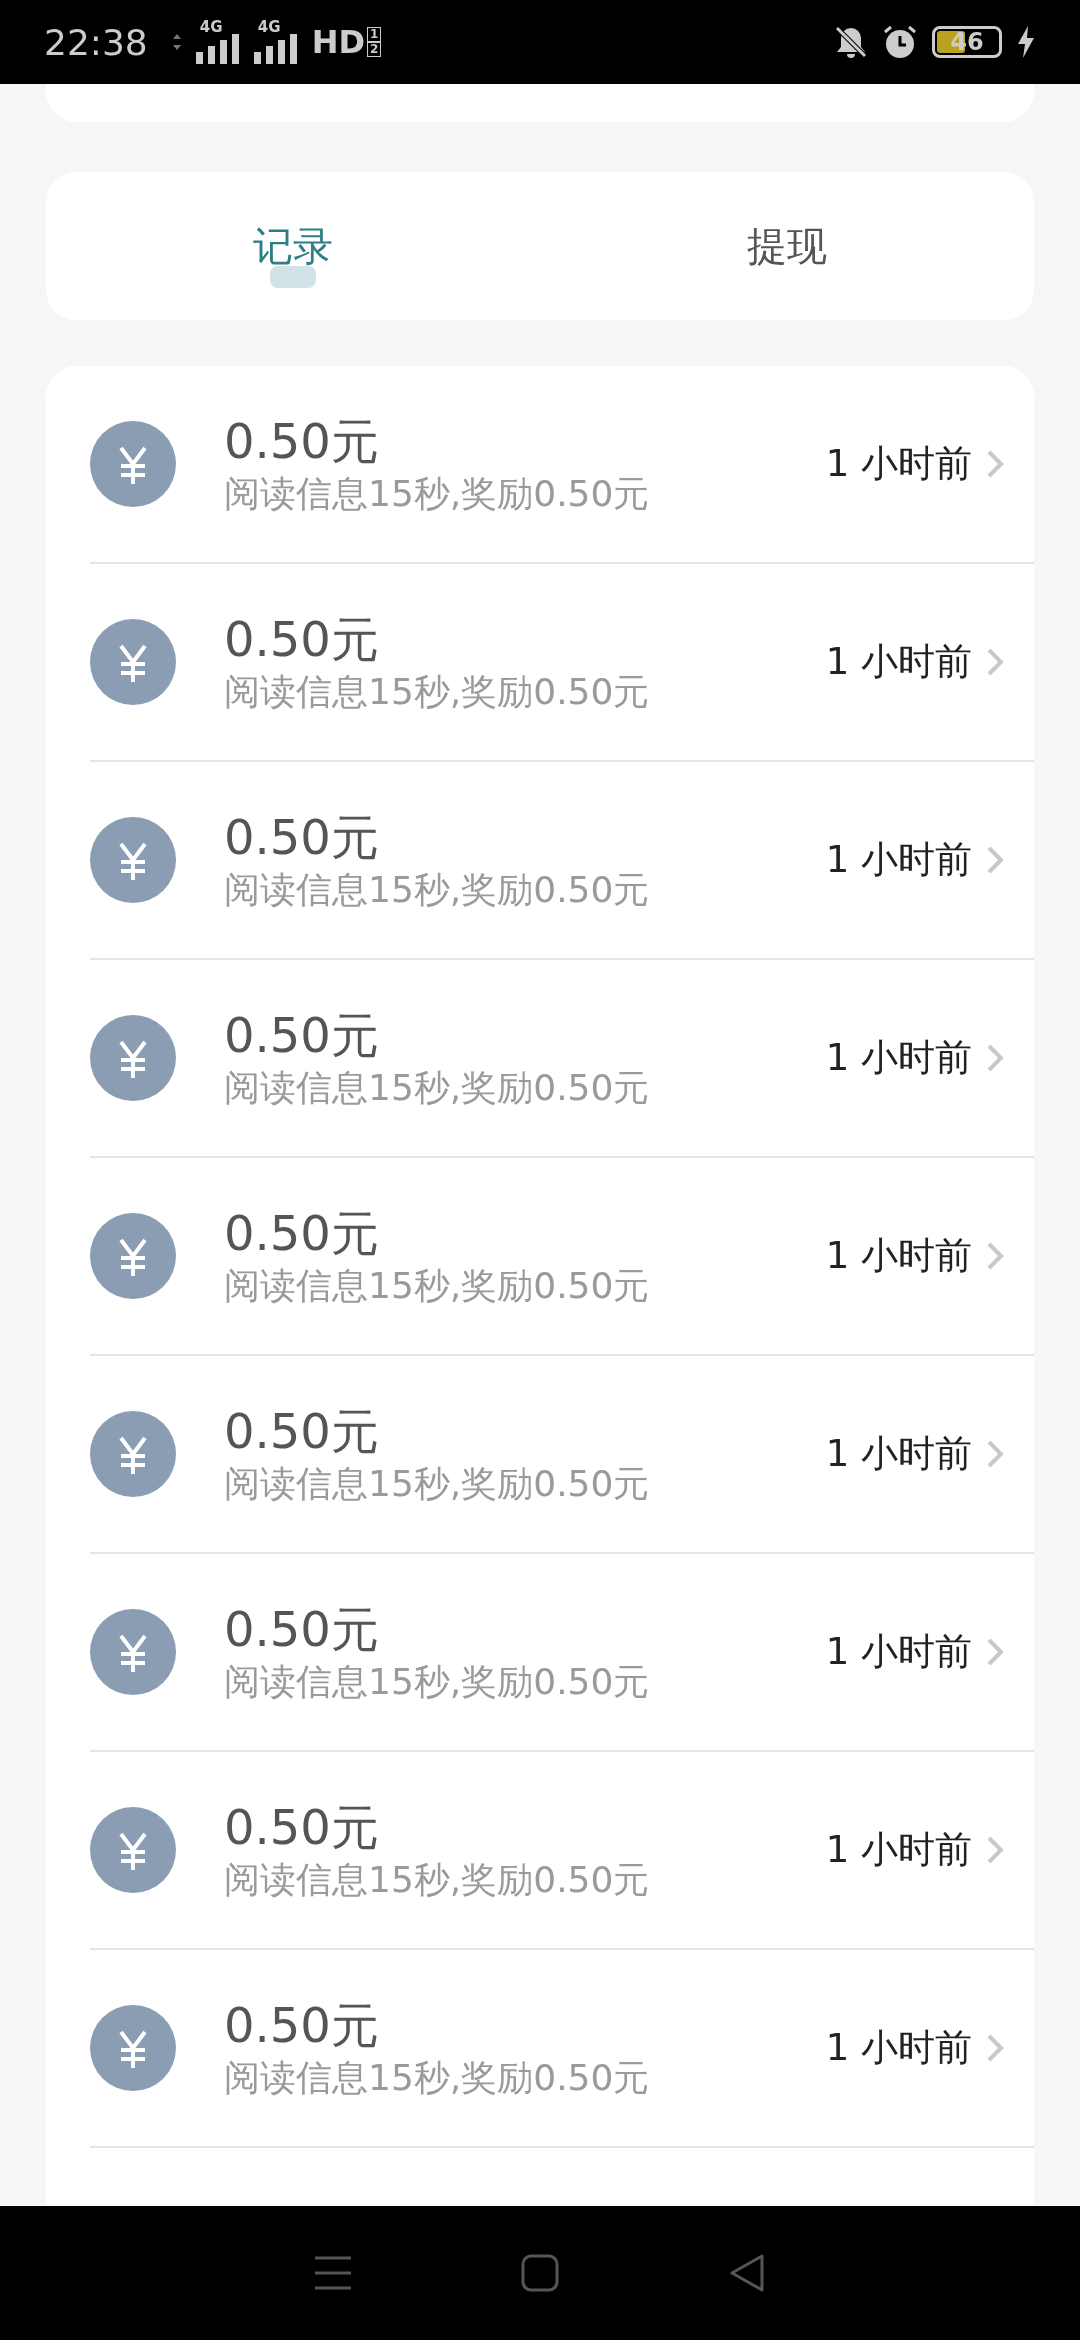 This screenshot has height=2340, width=1080. Describe the element at coordinates (338, 42) in the screenshot. I see `hd-label: HD` at that location.